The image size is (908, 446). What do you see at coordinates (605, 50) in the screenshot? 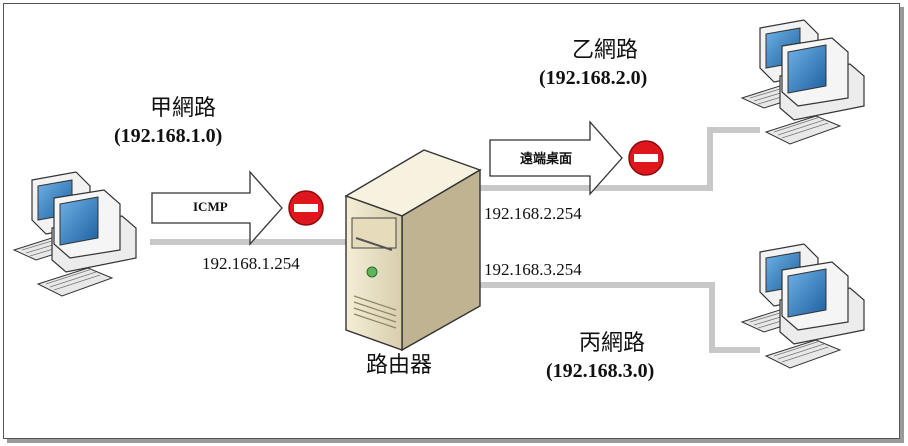
I see `network-b-name: 乙網路` at bounding box center [605, 50].